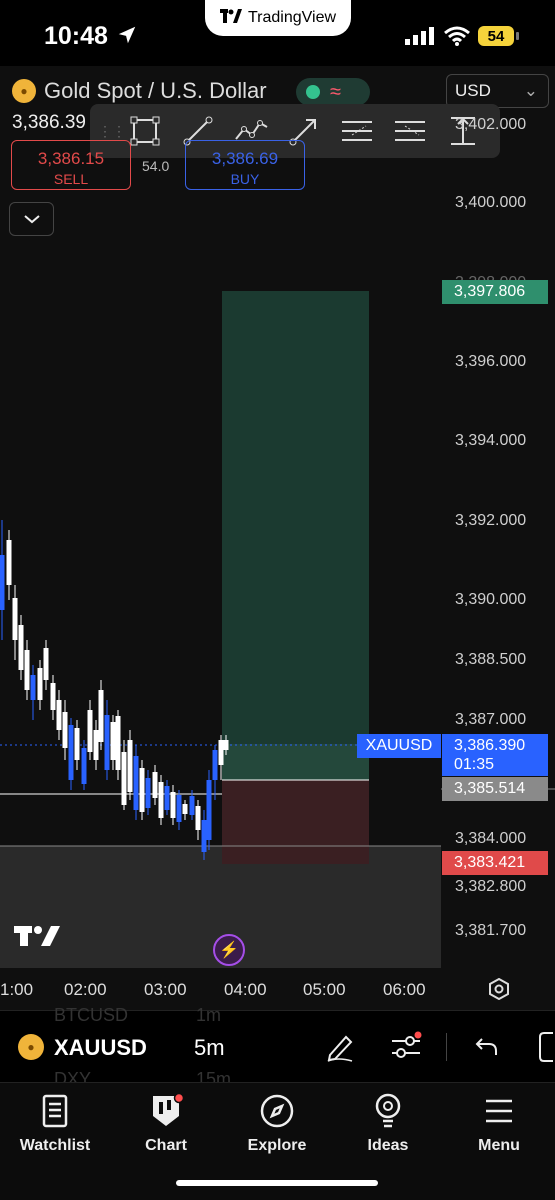 Image resolution: width=555 pixels, height=1200 pixels. I want to click on tab-chart-label: Chart, so click(166, 1145).